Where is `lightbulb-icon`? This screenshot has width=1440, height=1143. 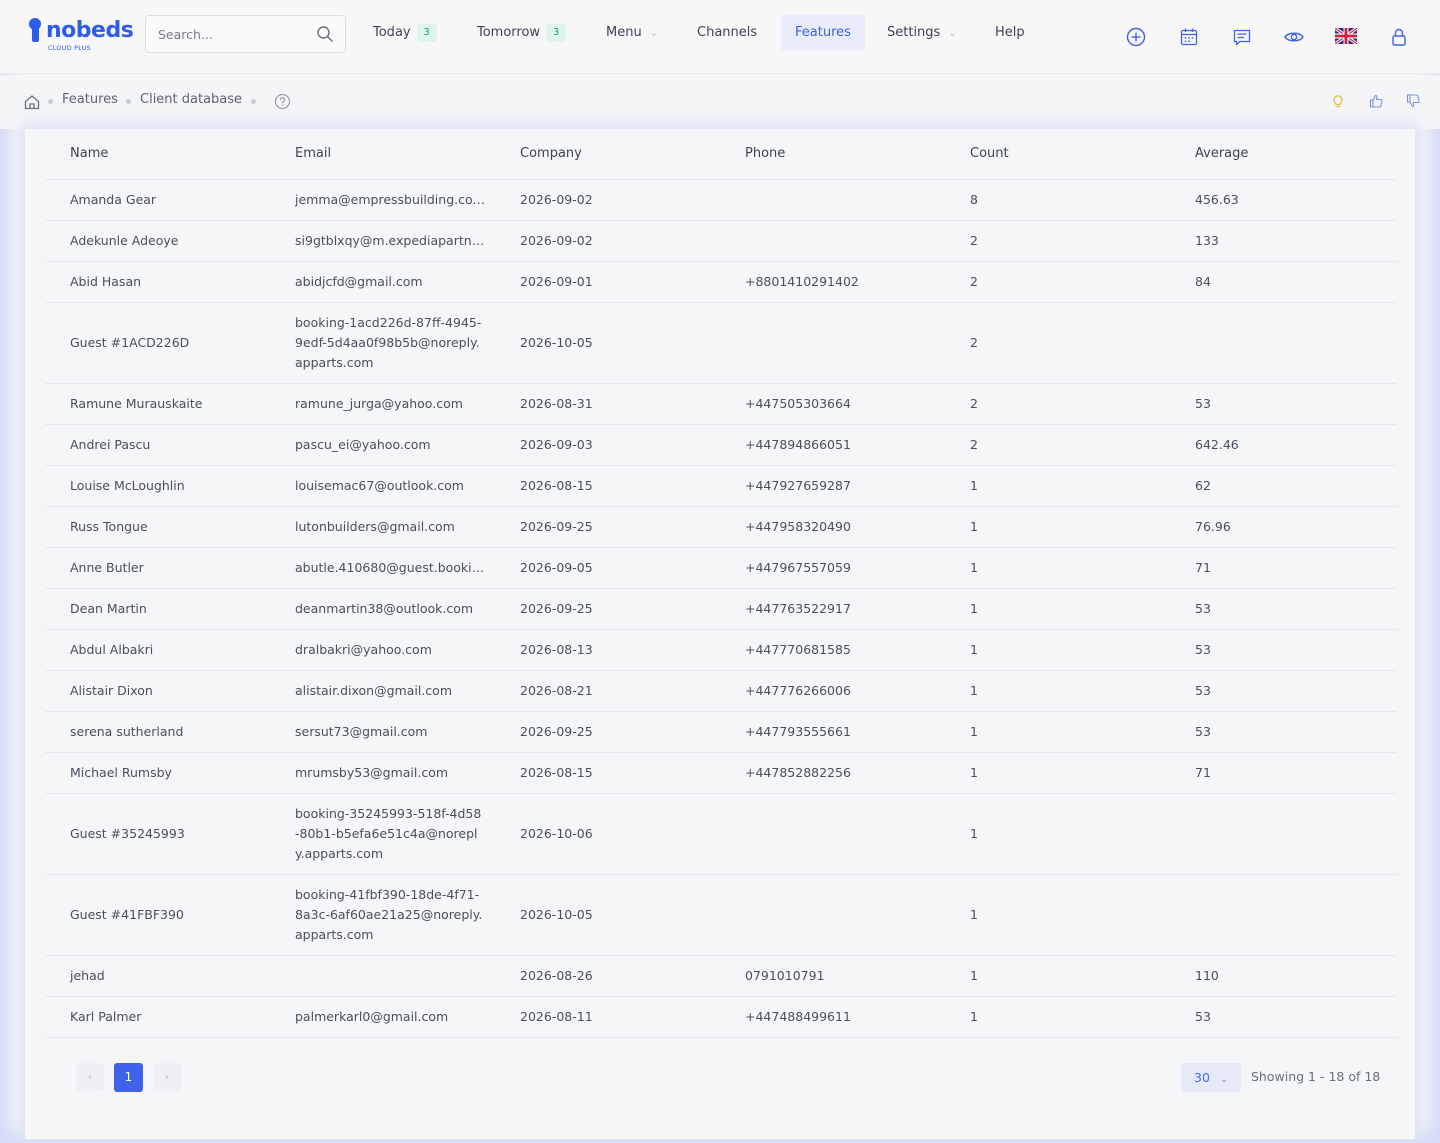 lightbulb-icon is located at coordinates (1338, 101).